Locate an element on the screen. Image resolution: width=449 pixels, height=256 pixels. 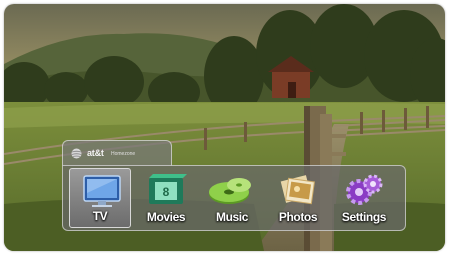
menu-item-movies: 8 Movies is located at coordinates (166, 198).